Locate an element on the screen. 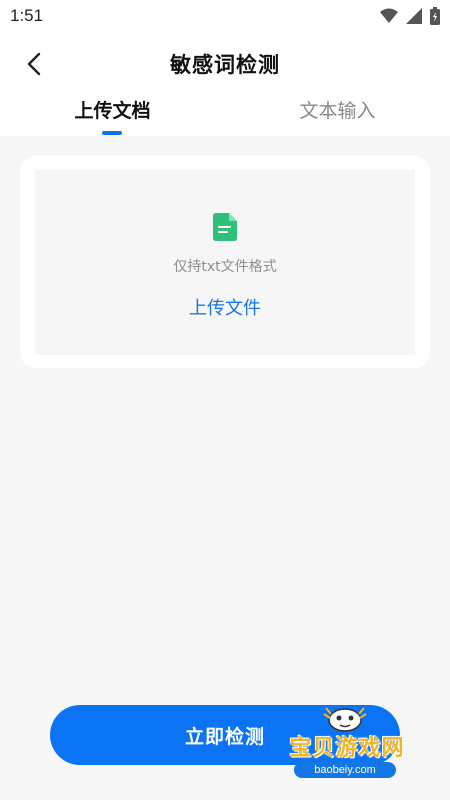 This screenshot has height=800, width=450. header: 敏感词检测 is located at coordinates (225, 65).